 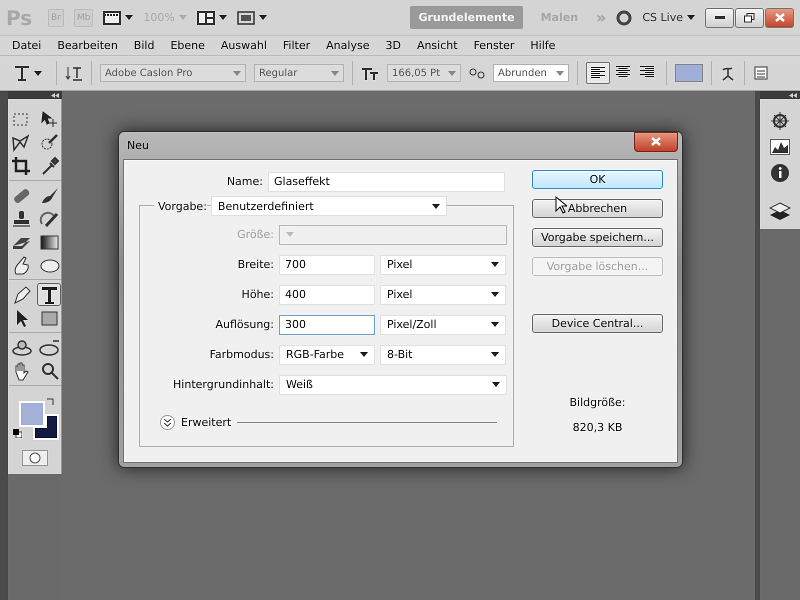 I want to click on crop-icon, so click(x=21, y=165).